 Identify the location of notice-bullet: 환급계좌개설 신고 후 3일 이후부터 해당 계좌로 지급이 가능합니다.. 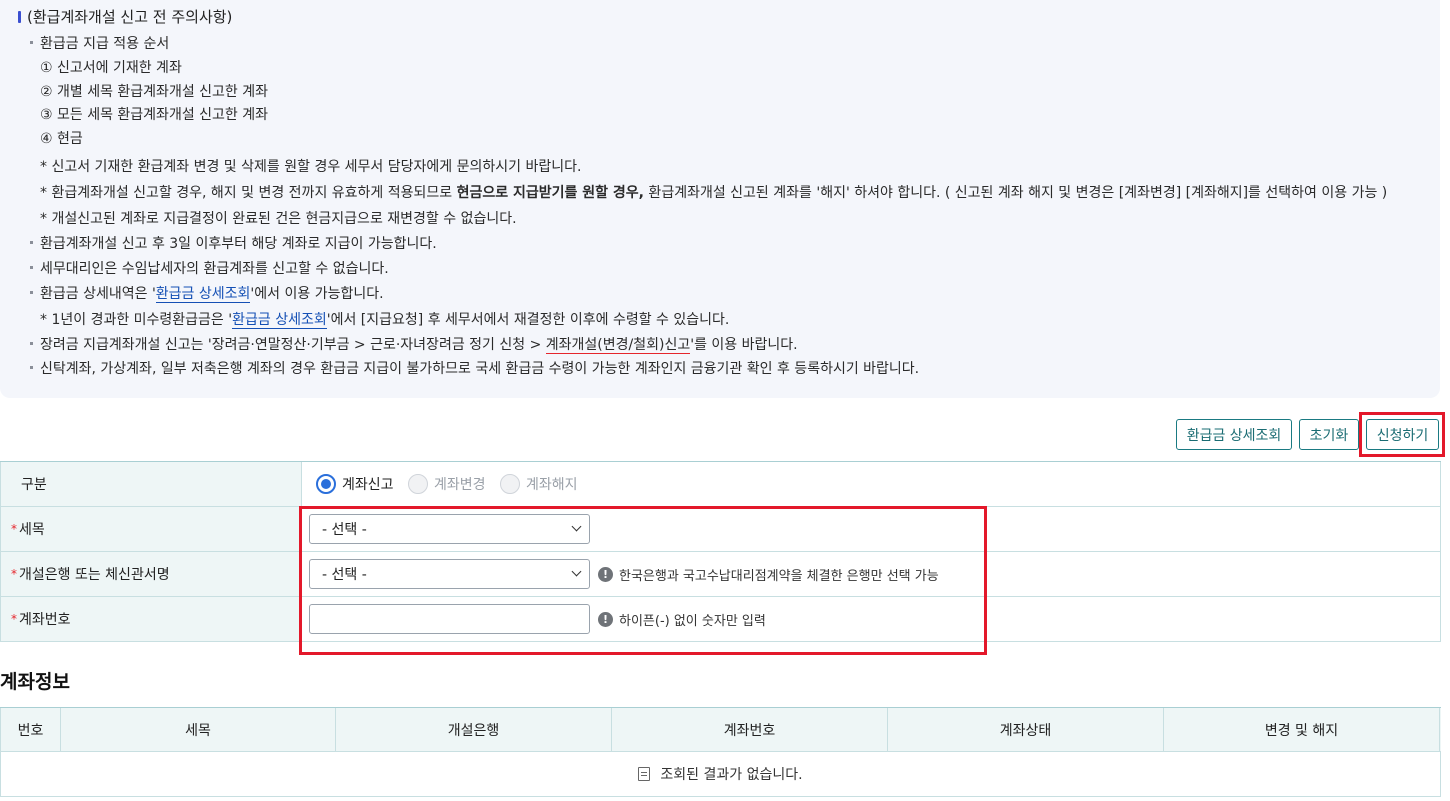
(233, 243).